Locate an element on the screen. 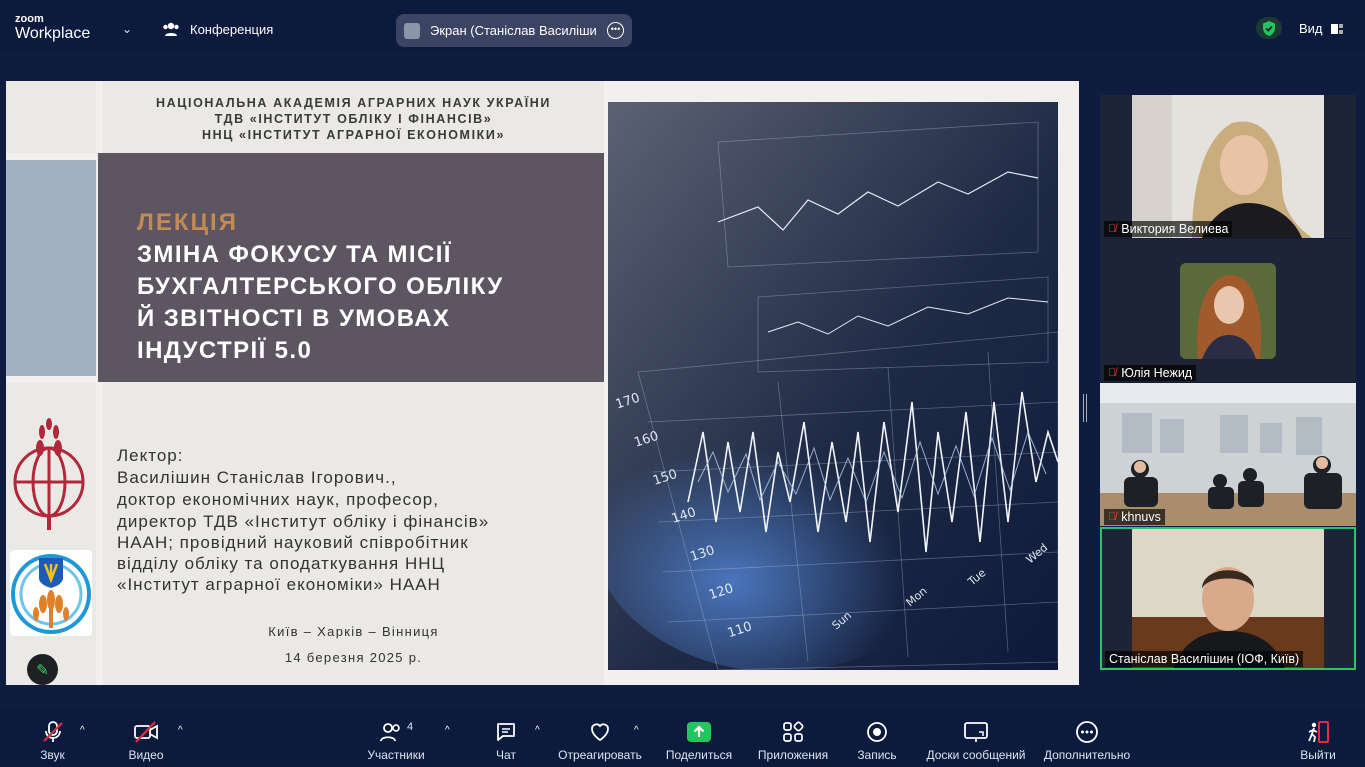 Image resolution: width=1365 pixels, height=767 pixels. whiteboard-icon is located at coordinates (976, 732).